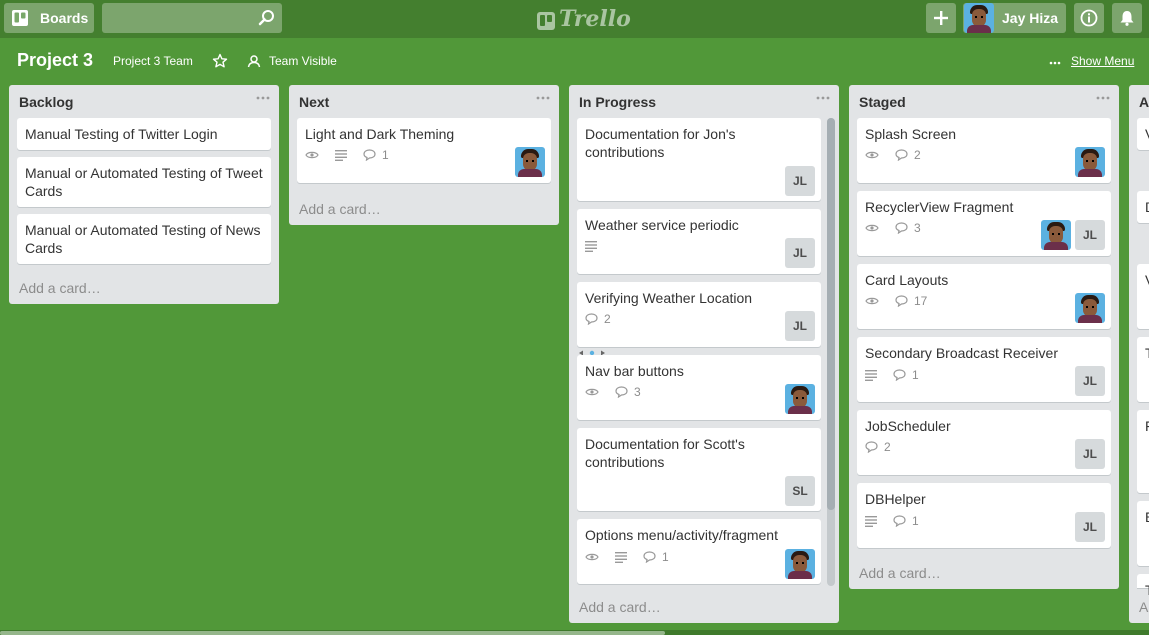 The image size is (1149, 635). Describe the element at coordinates (906, 375) in the screenshot. I see `comments-badge: 1` at that location.